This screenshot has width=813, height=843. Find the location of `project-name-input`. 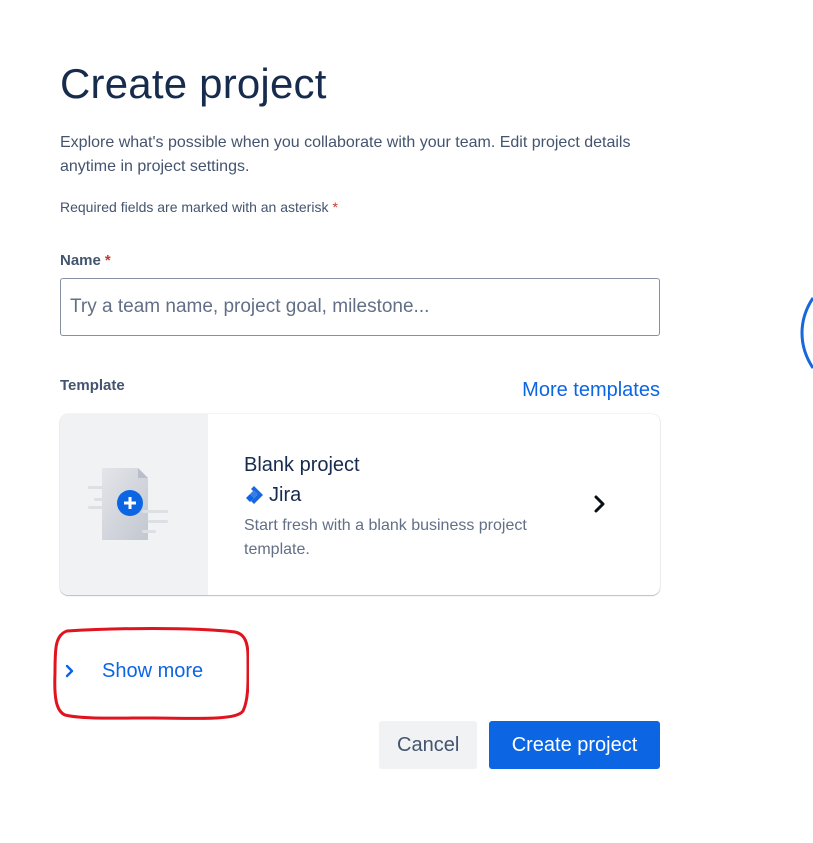

project-name-input is located at coordinates (360, 307).